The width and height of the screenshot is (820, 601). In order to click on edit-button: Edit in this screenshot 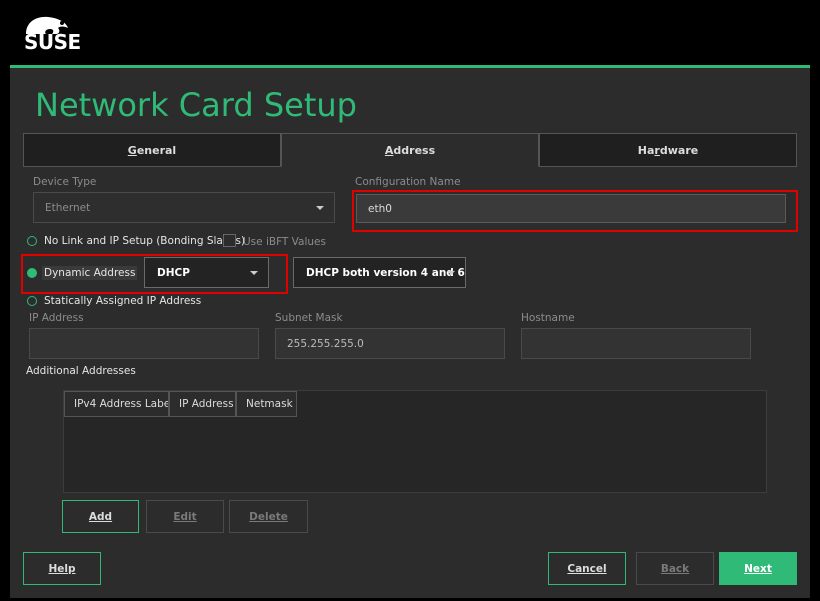, I will do `click(185, 516)`.